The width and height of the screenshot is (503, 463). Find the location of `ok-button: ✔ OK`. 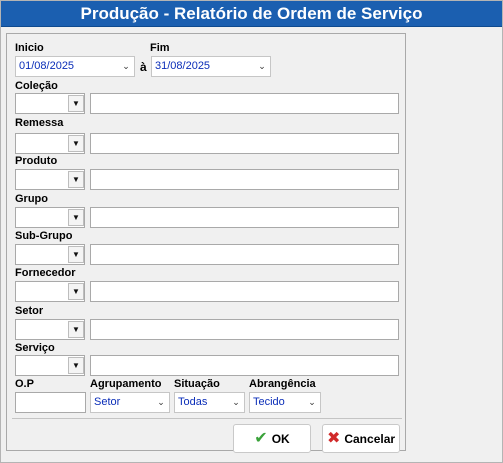

ok-button: ✔ OK is located at coordinates (272, 438).